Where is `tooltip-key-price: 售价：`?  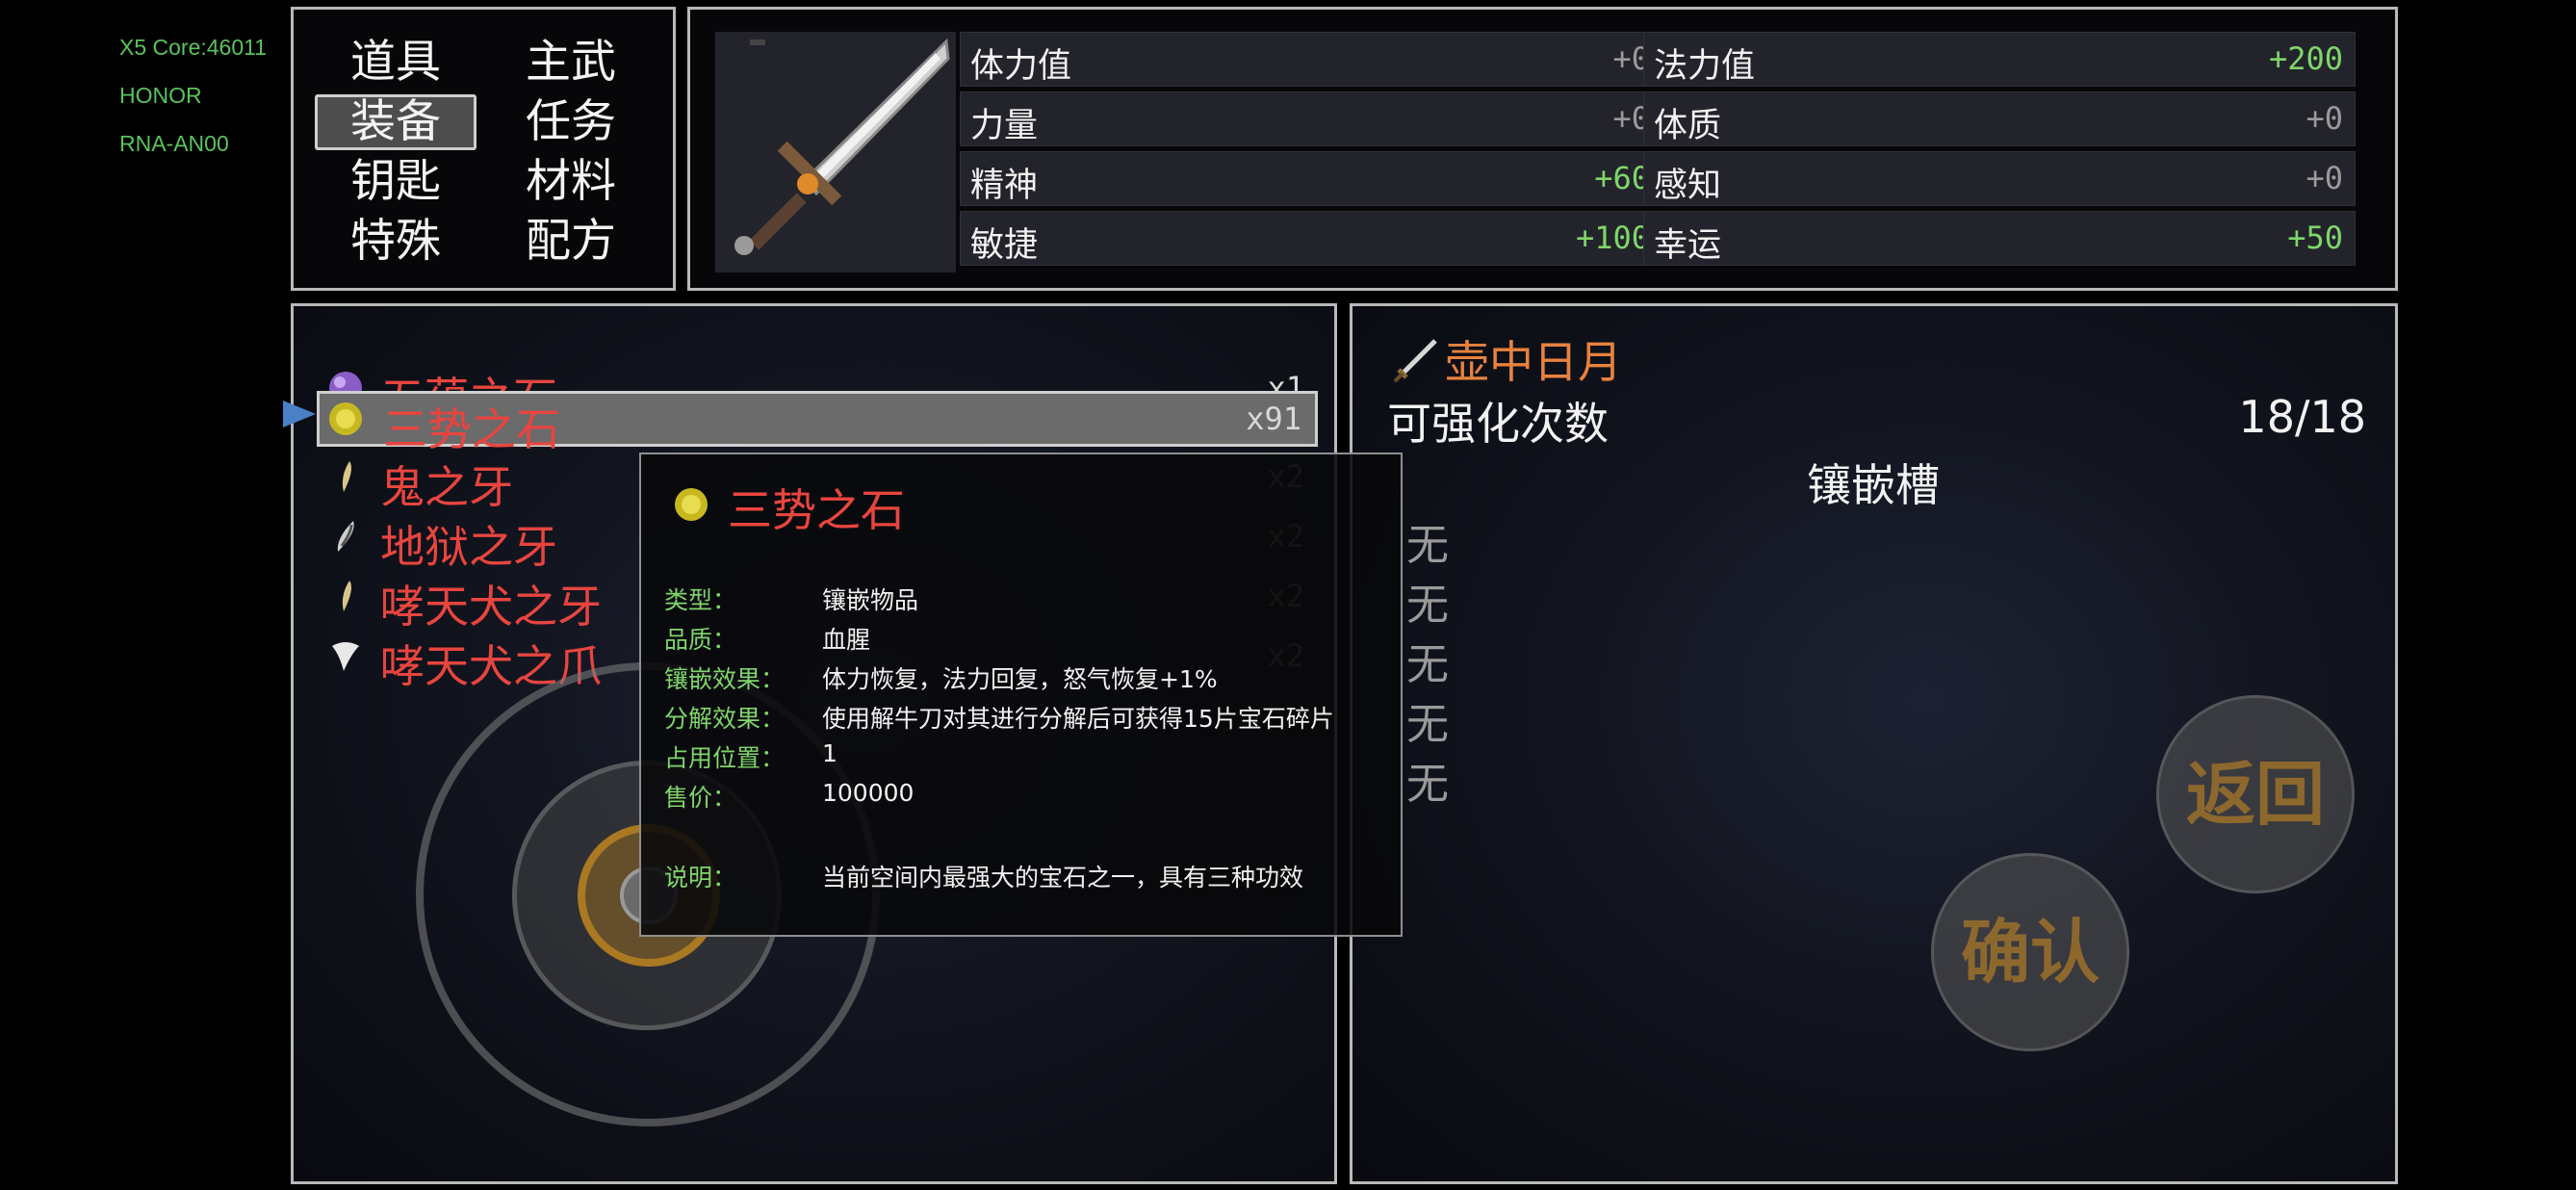
tooltip-key-price: 售价： is located at coordinates (700, 798).